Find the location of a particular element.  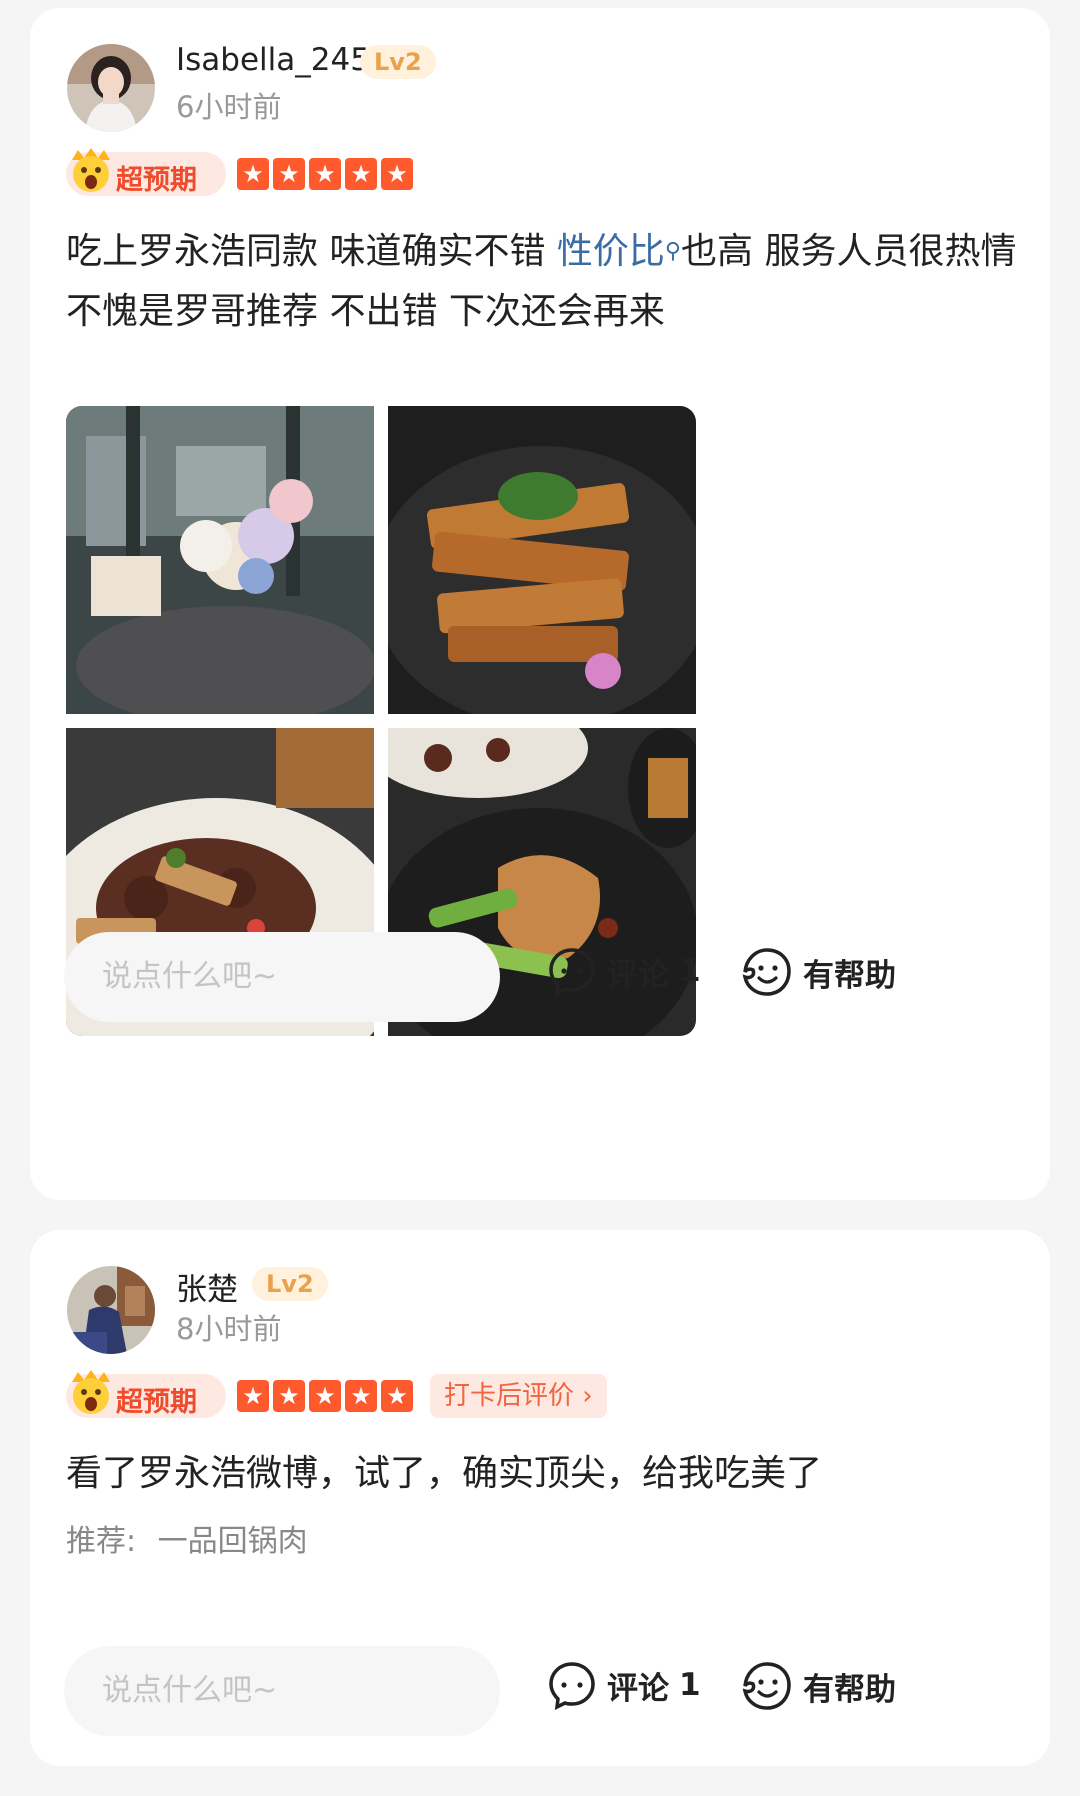

recommend-label: 推荐: is located at coordinates (101, 1541).